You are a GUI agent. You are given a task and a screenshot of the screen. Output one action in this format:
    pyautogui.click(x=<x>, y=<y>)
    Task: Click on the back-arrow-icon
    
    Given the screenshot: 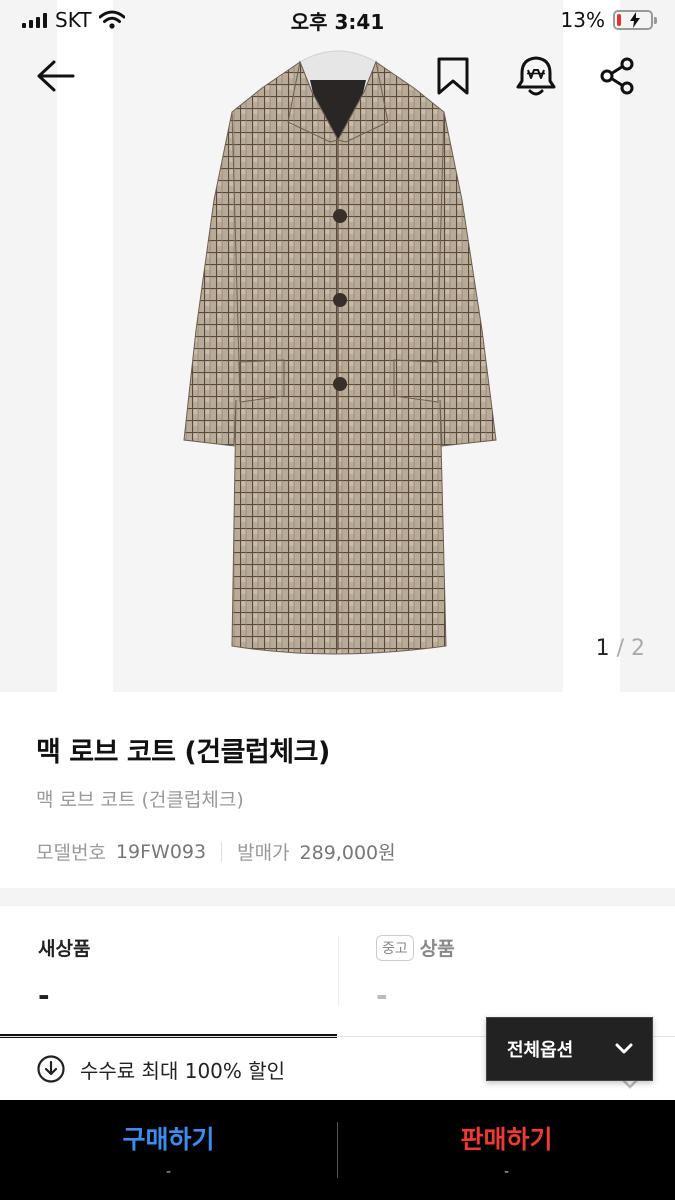 What is the action you would take?
    pyautogui.click(x=56, y=76)
    